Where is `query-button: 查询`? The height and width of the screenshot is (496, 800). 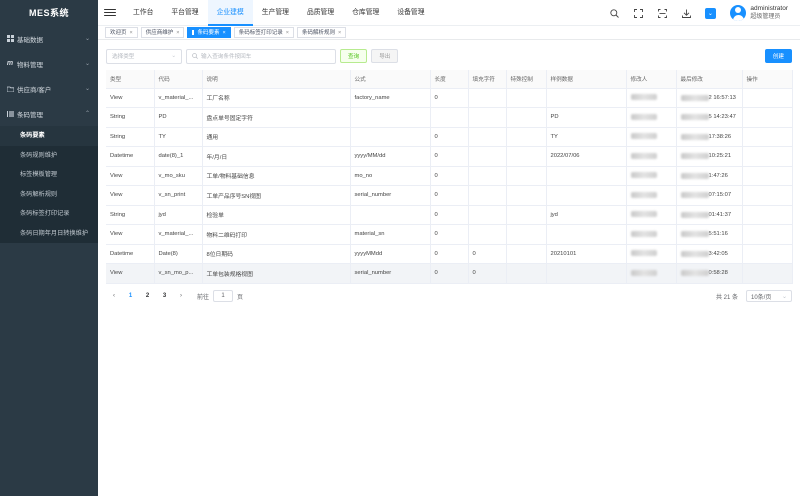 query-button: 查询 is located at coordinates (354, 56).